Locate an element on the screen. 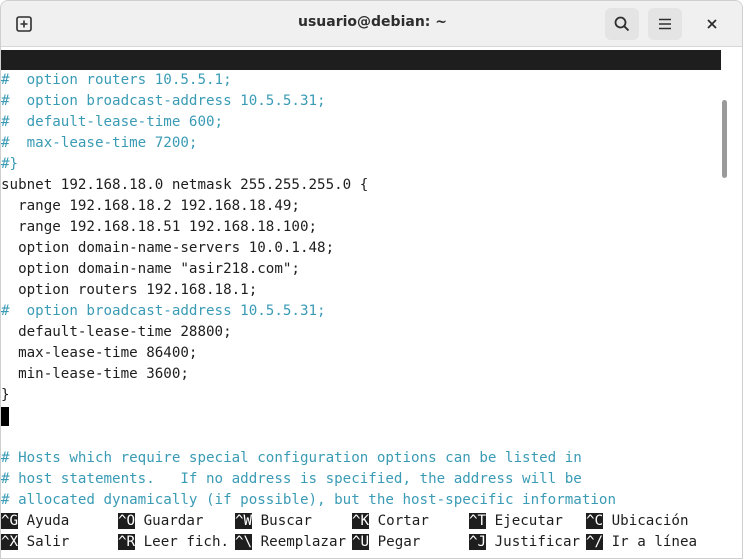 This screenshot has height=559, width=743. scrollbar-thumb is located at coordinates (724, 139).